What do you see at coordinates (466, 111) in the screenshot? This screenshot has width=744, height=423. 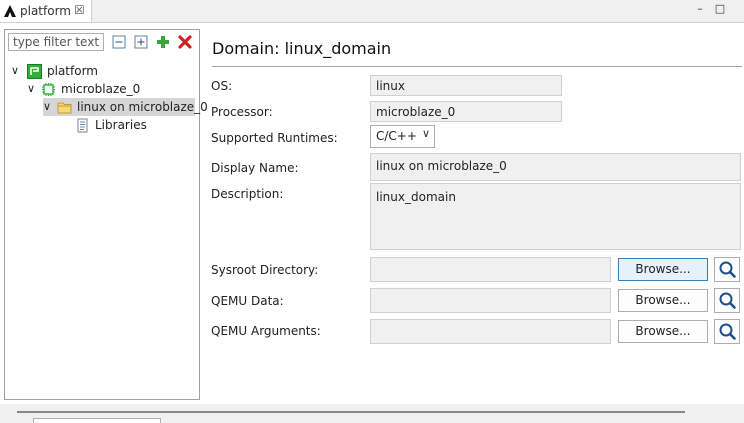 I see `processor-field: microblaze_0` at bounding box center [466, 111].